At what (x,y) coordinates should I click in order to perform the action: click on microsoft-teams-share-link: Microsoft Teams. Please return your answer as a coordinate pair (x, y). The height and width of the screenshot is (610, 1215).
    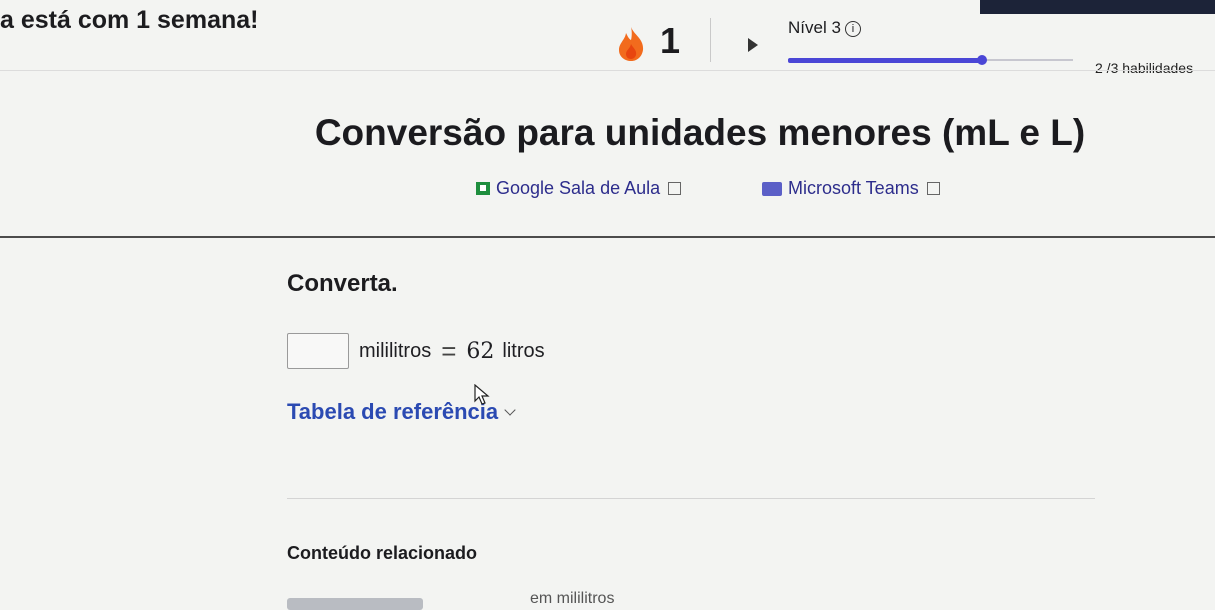
    Looking at the image, I should click on (851, 188).